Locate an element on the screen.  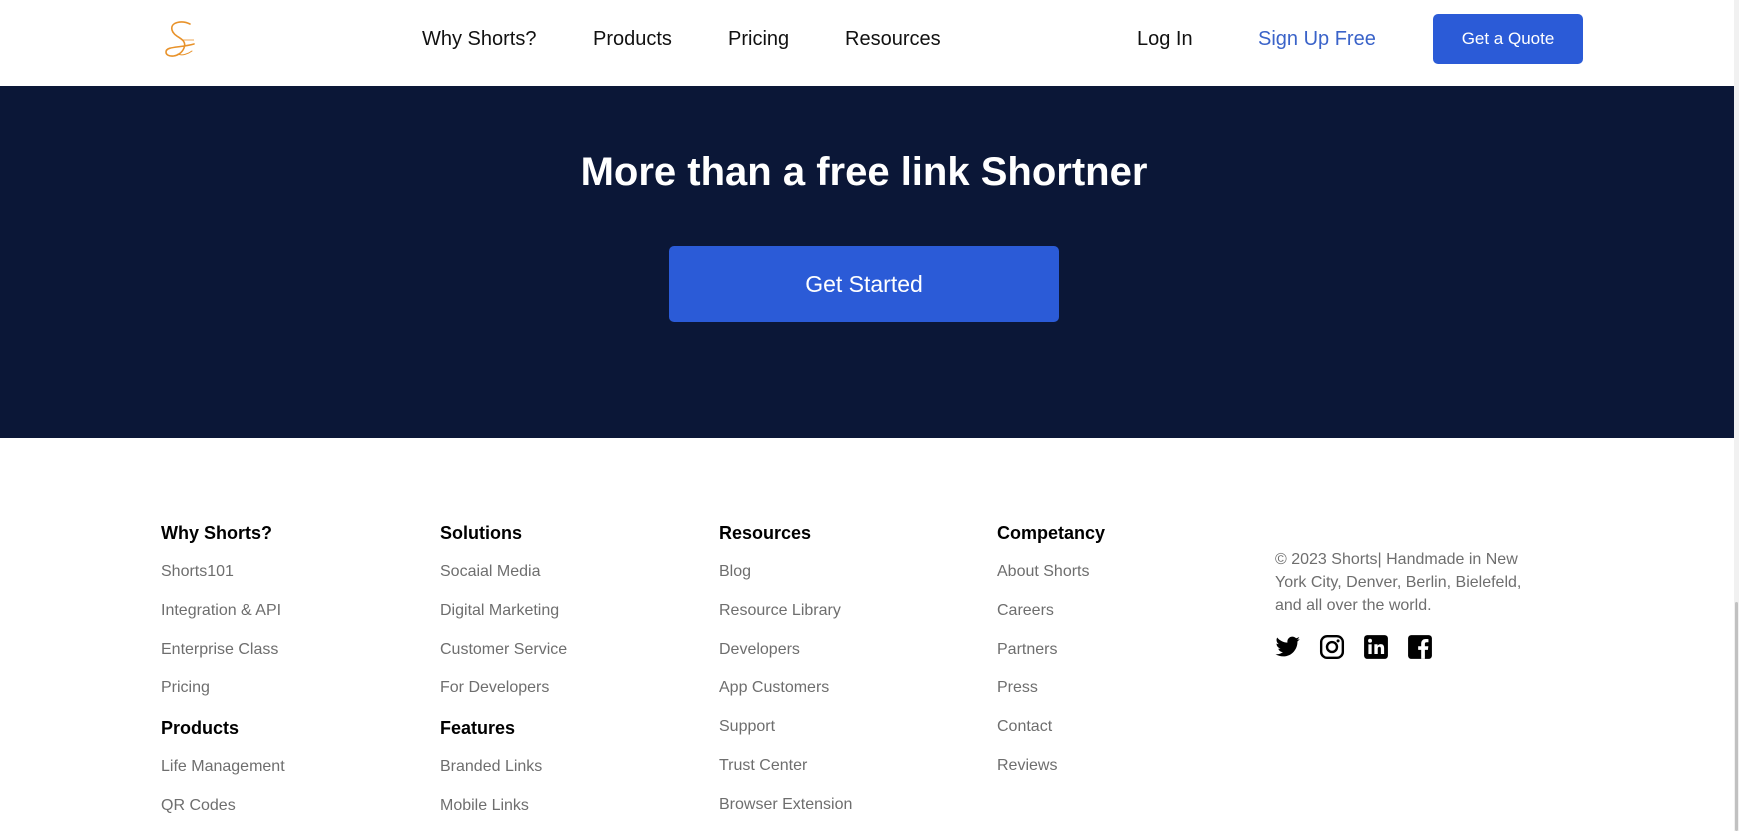
footer-link-enterprise-class: Enterprise Class is located at coordinates (223, 650).